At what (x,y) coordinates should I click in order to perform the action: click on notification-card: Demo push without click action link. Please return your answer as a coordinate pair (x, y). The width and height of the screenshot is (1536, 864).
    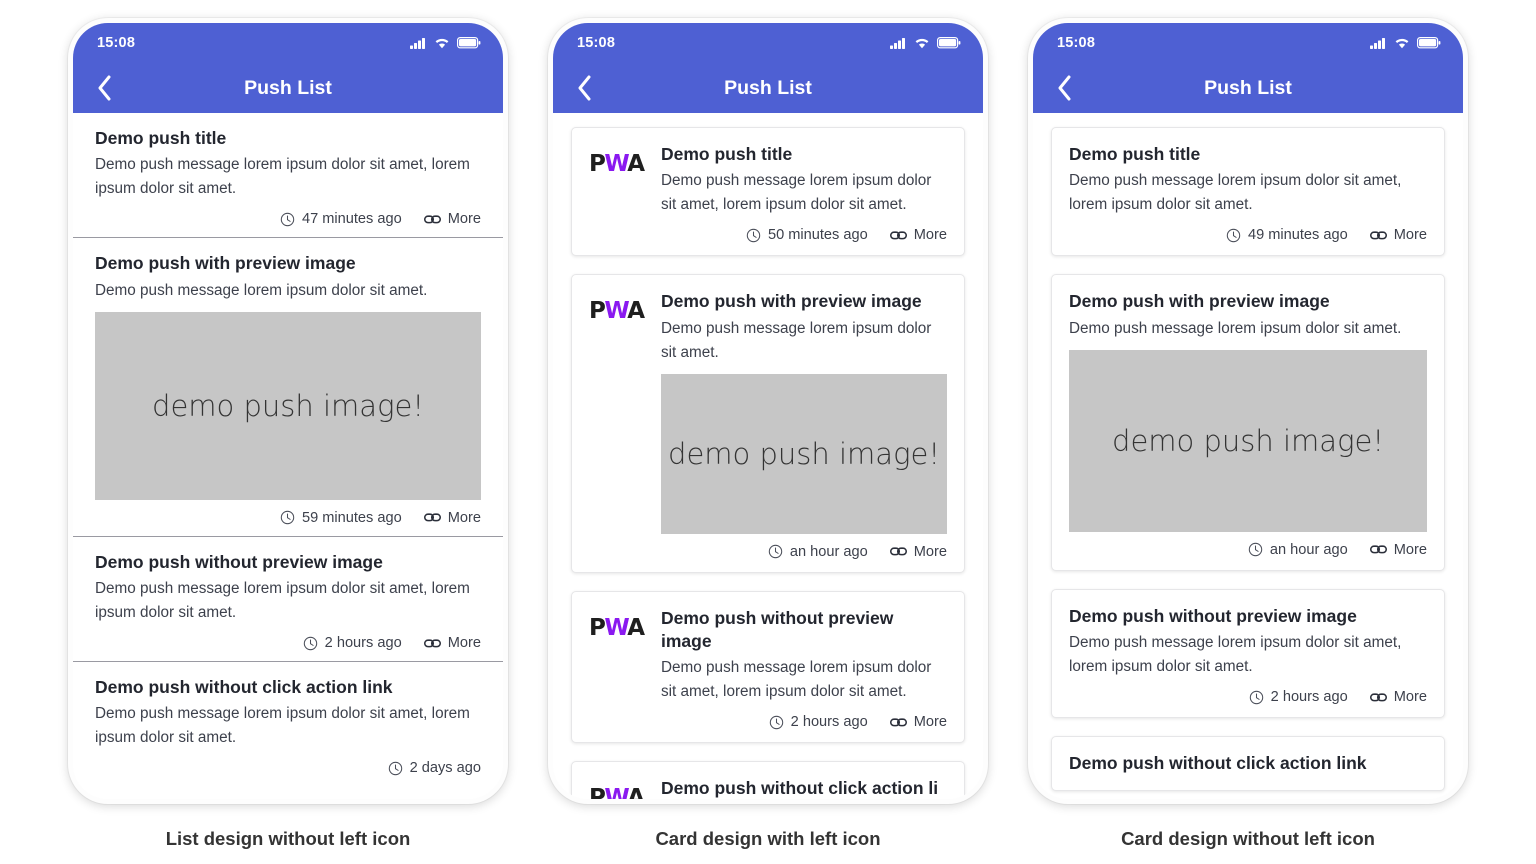
    Looking at the image, I should click on (1248, 764).